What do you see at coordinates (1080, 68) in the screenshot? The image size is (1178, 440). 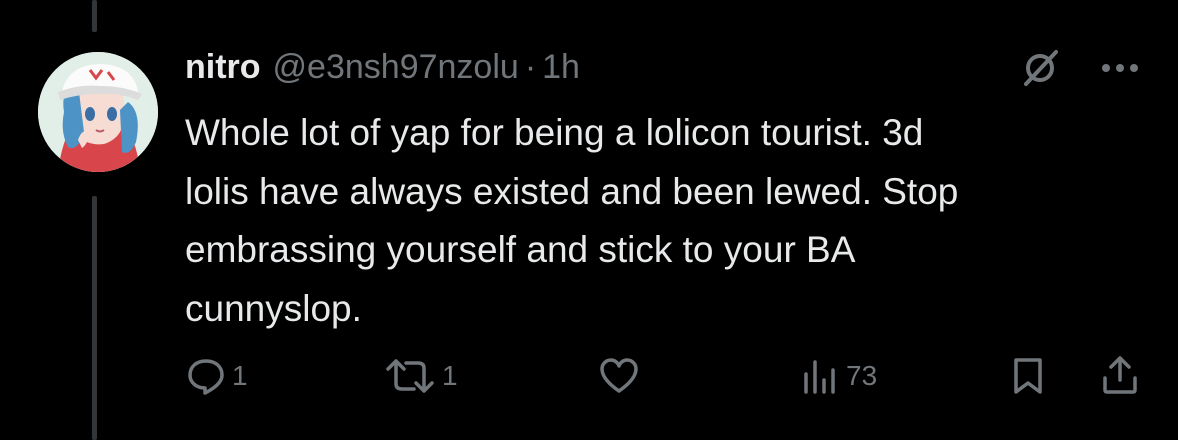 I see `tweet-top-actions` at bounding box center [1080, 68].